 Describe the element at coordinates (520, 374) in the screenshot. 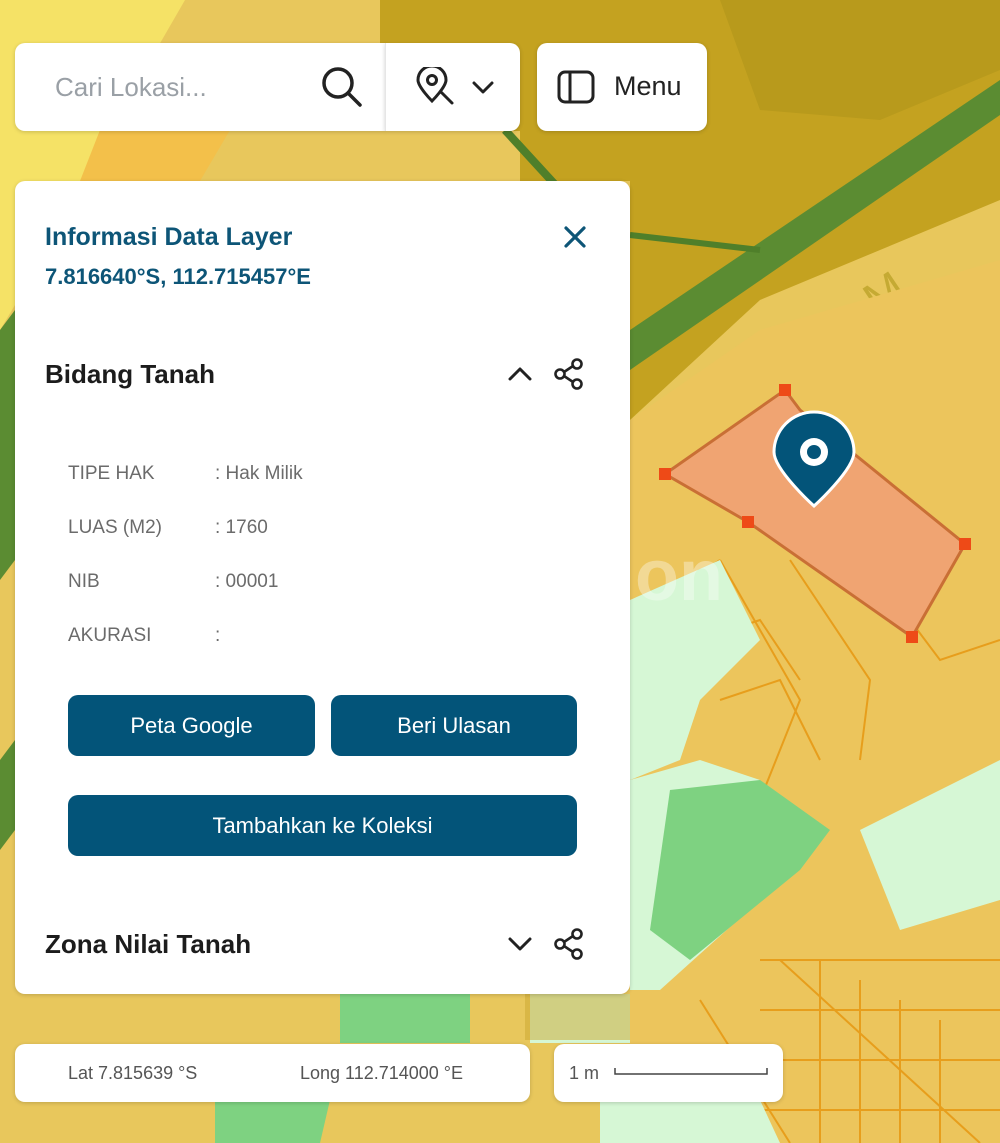

I see `chevron-up-icon` at that location.